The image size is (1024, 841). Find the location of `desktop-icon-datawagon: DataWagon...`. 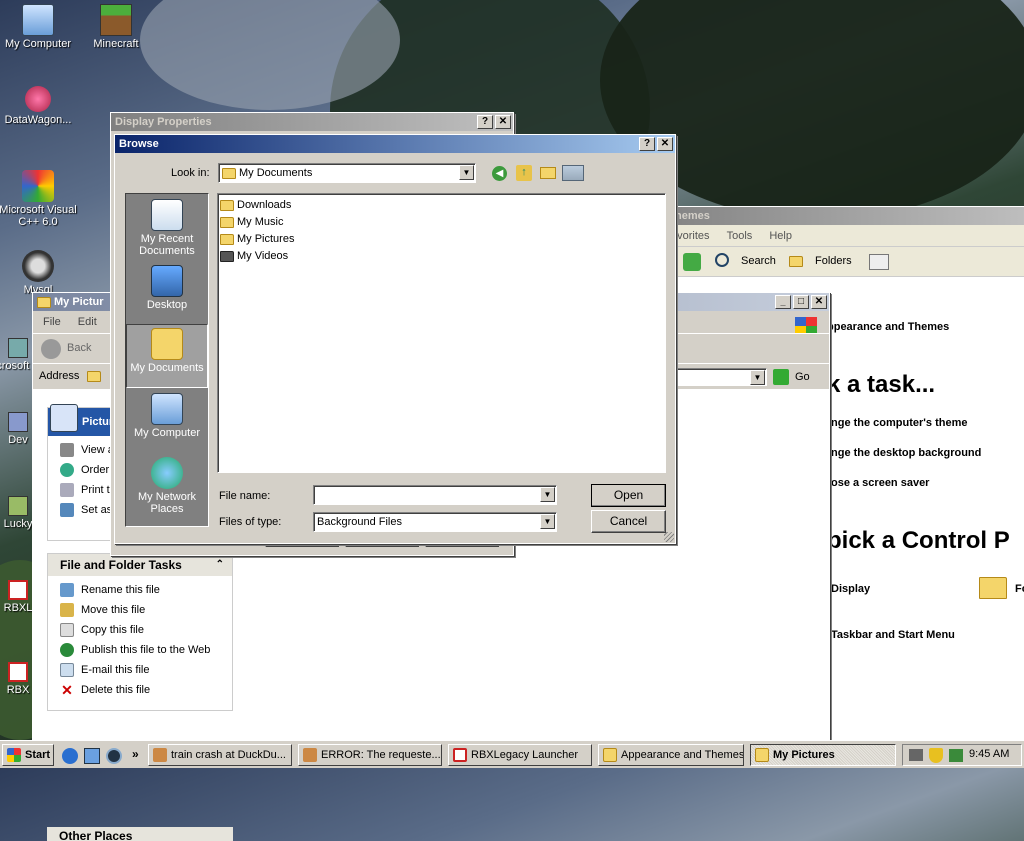

desktop-icon-datawagon: DataWagon... is located at coordinates (39, 106).